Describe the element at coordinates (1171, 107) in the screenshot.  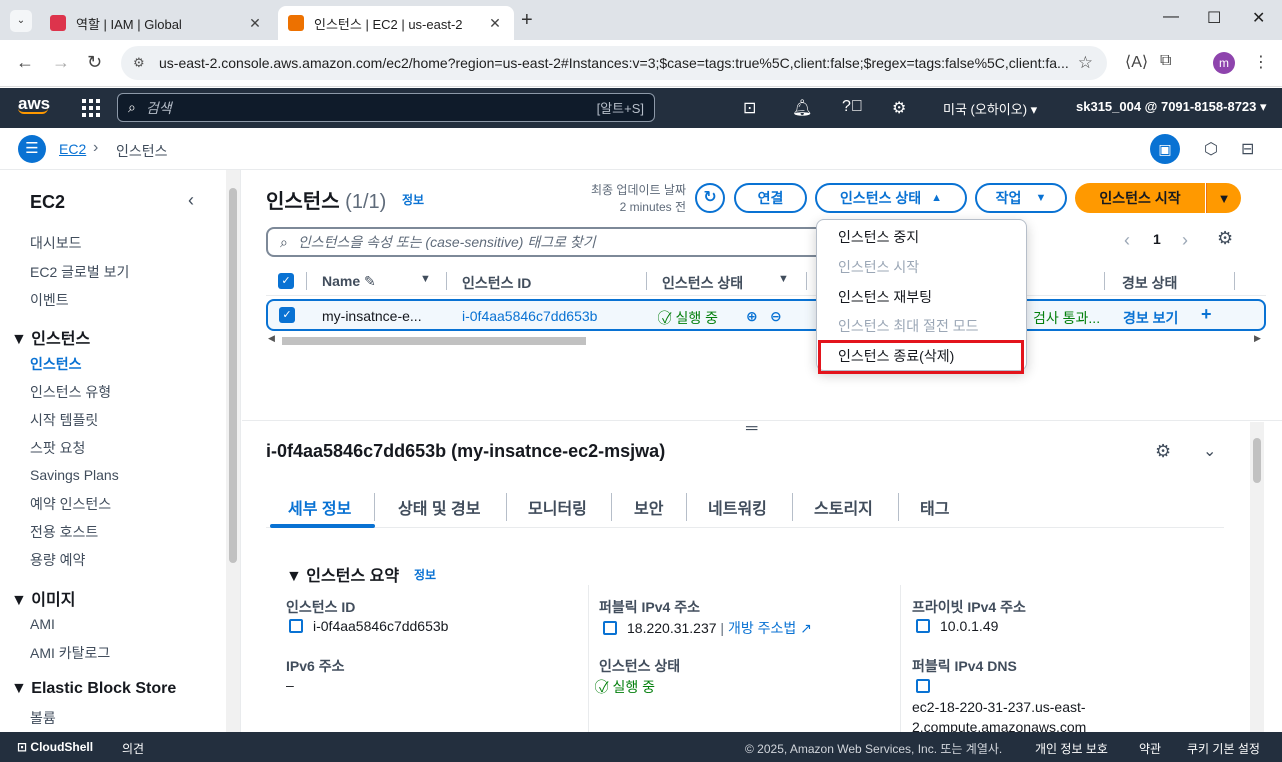
I see `account-menu: sk315_004 @ 7091-8158-8723 ▾` at that location.